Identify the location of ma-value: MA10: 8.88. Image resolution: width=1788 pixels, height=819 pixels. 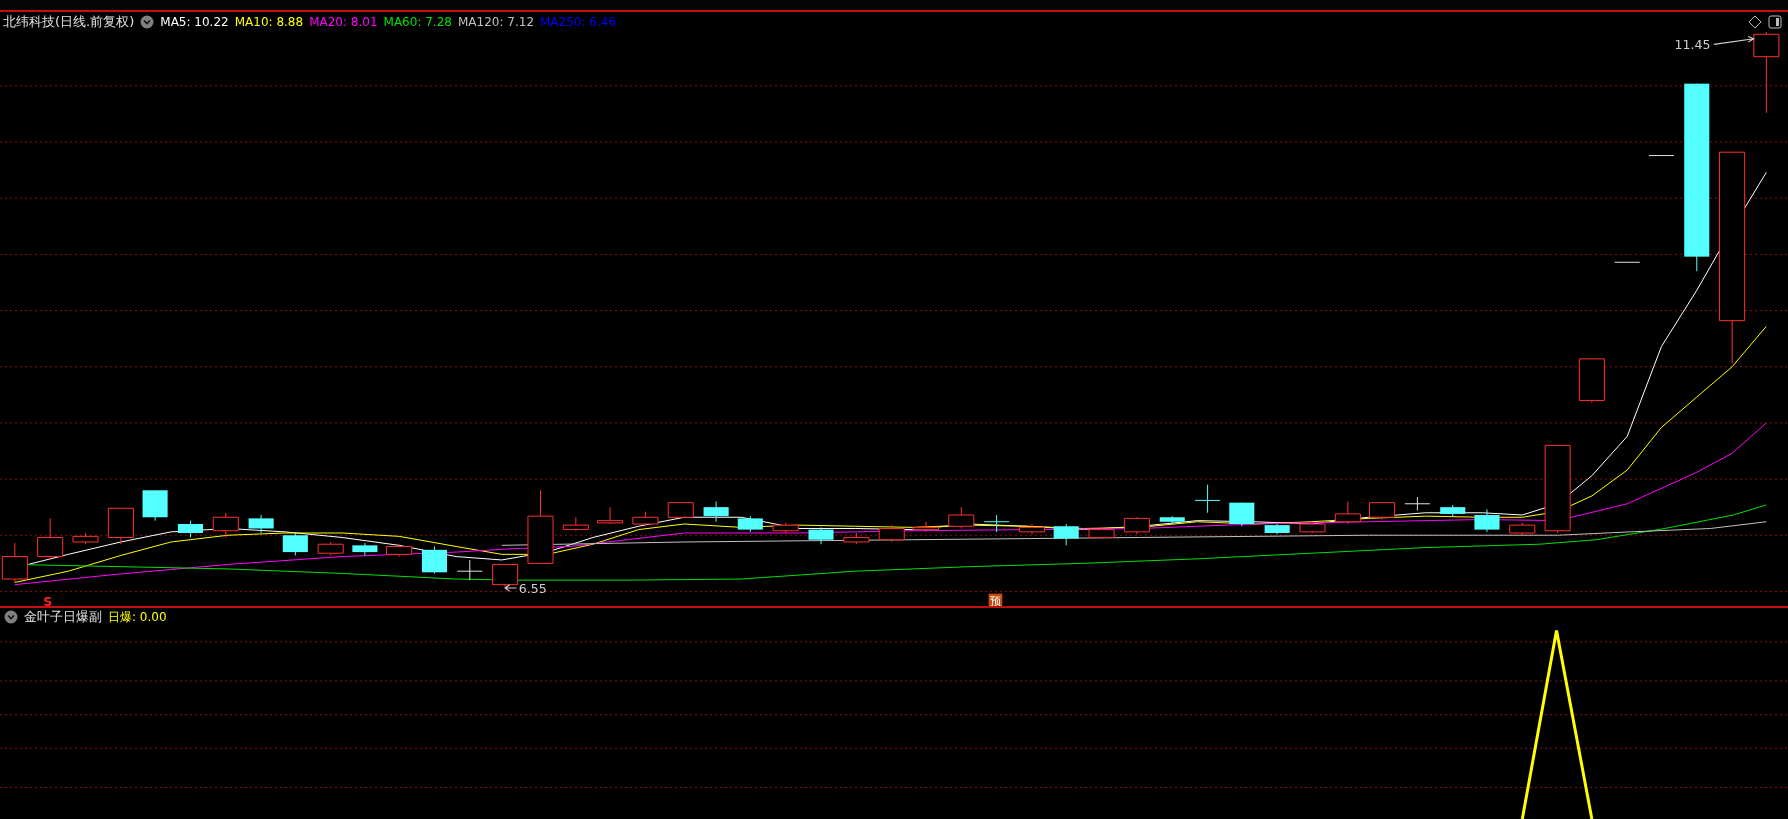
(269, 22).